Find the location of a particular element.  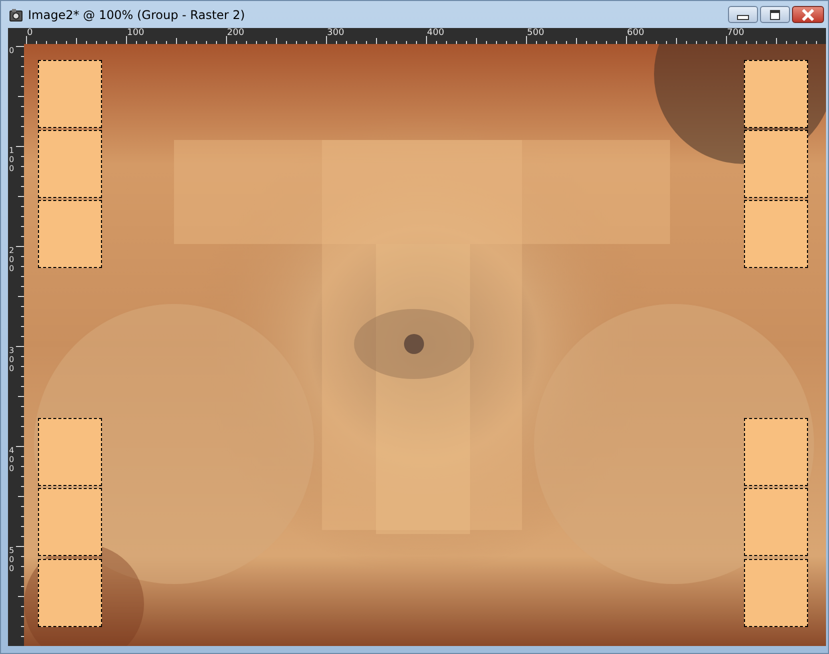

window-title: Image2* @ 100% (Group - Raster 2) is located at coordinates (136, 15).